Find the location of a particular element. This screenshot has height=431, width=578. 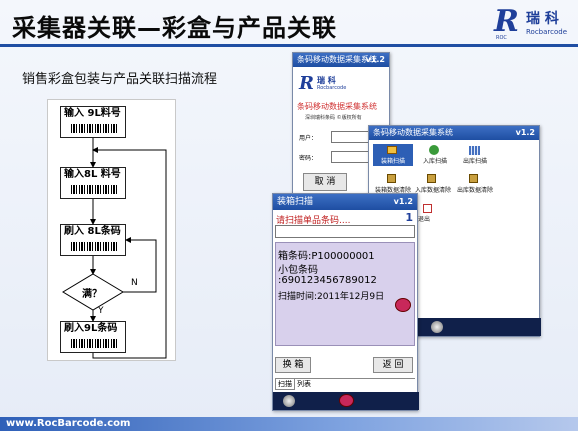

logo-tag: ROC is located at coordinates (501, 38).